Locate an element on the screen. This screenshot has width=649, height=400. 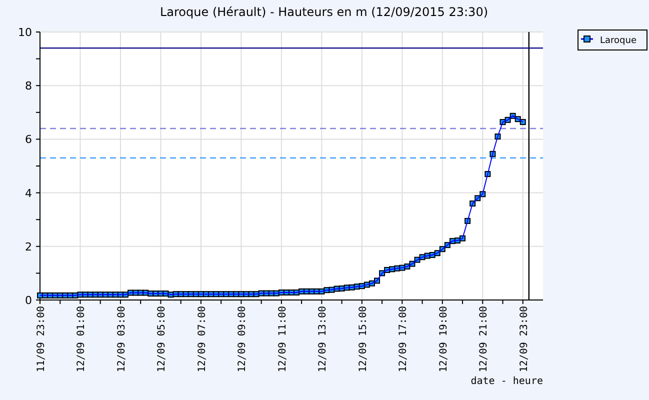
legend-background is located at coordinates (613, 40).